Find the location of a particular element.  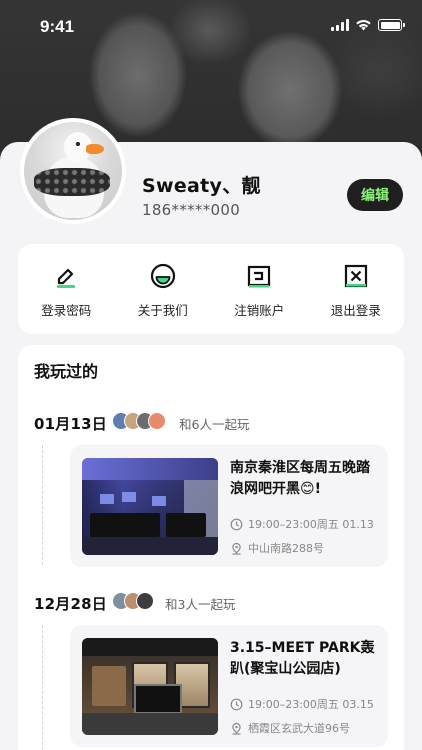

menu-item-log-out: 退出登录 is located at coordinates (356, 289).